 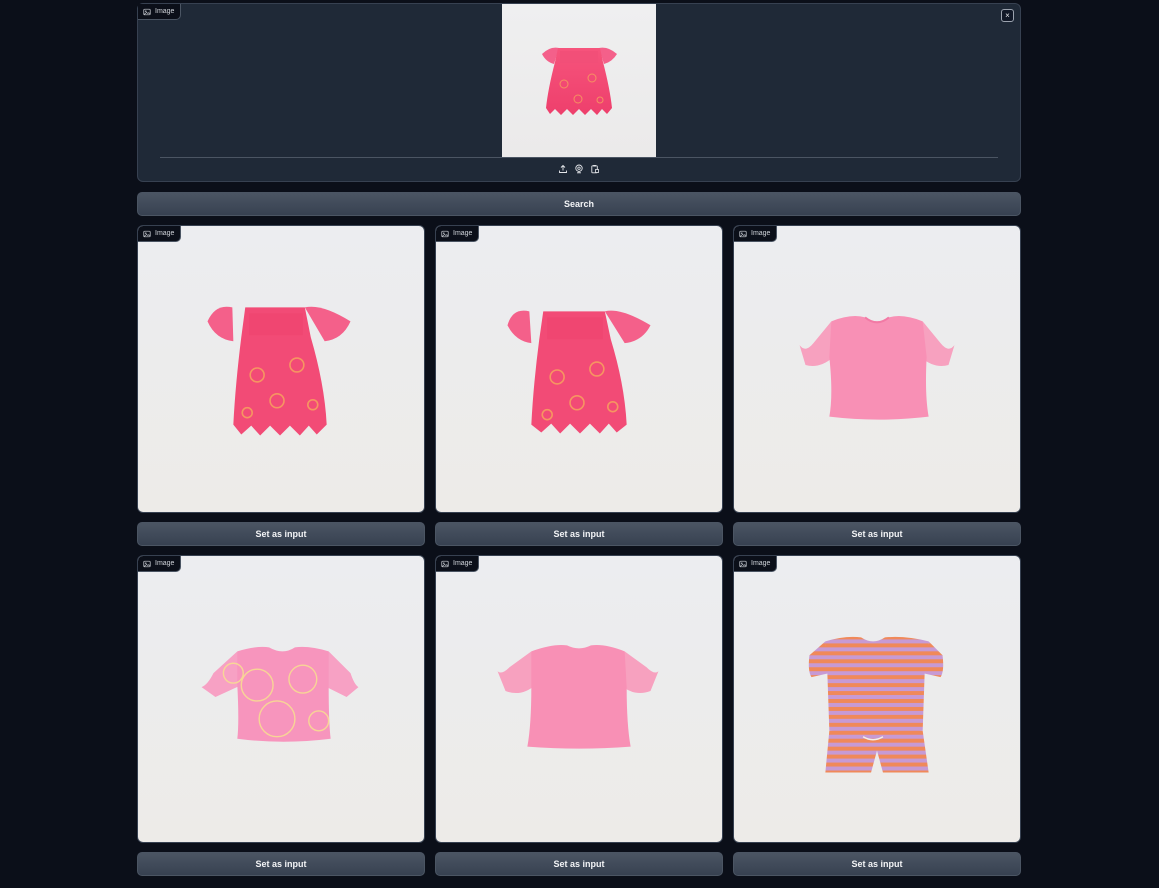 I want to click on tshirt-back-illustration, so click(x=578, y=696).